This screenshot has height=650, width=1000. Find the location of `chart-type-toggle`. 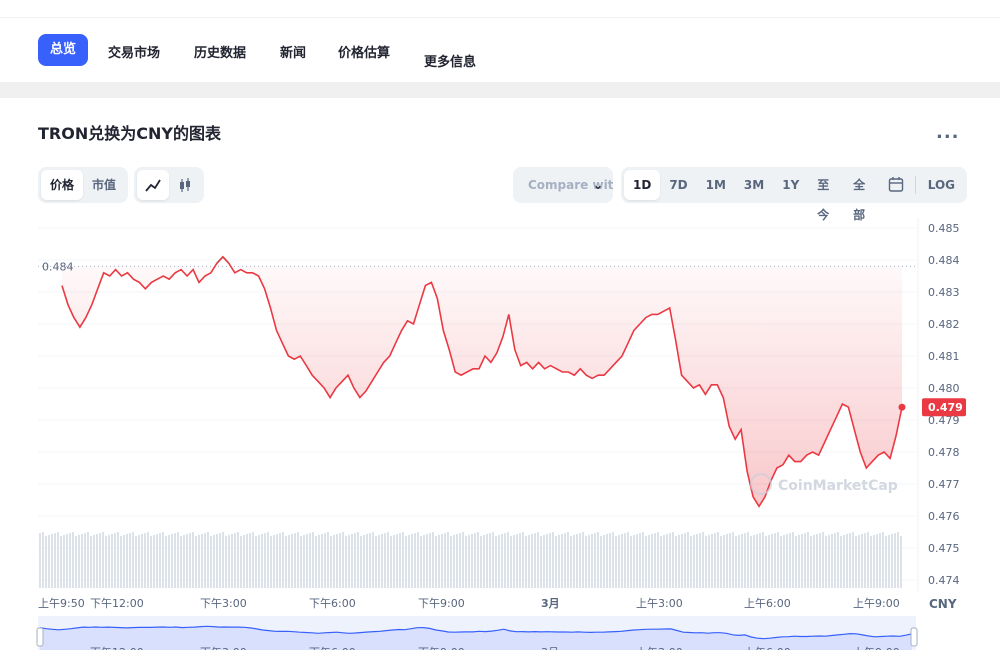

chart-type-toggle is located at coordinates (169, 185).